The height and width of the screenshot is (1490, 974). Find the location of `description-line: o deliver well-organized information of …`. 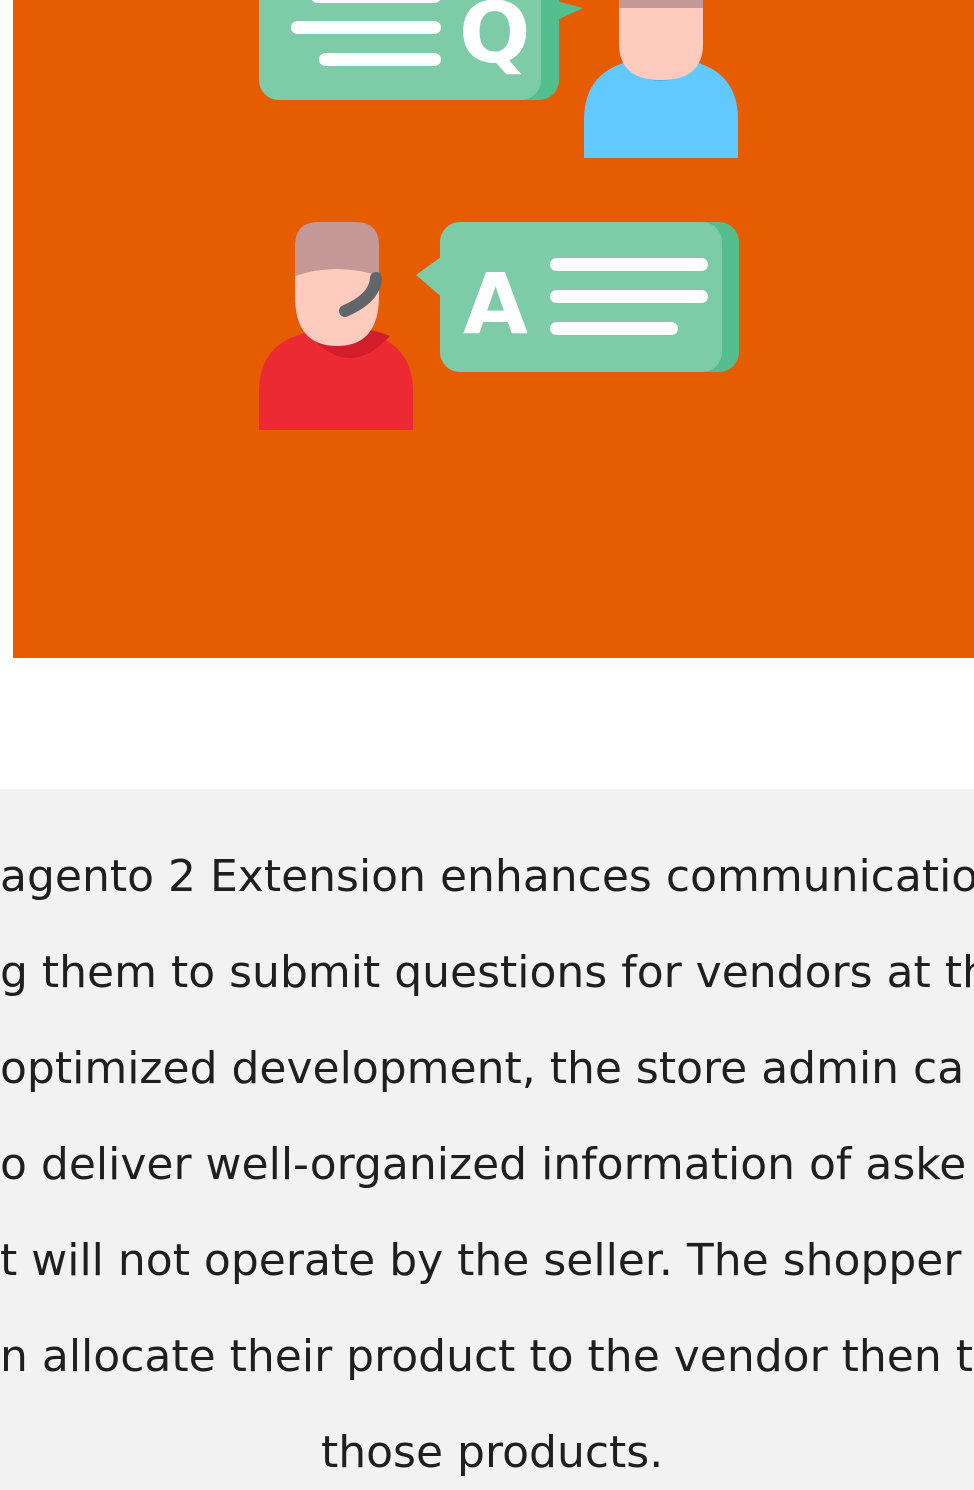

description-line: o deliver well-organized information of … is located at coordinates (483, 1164).